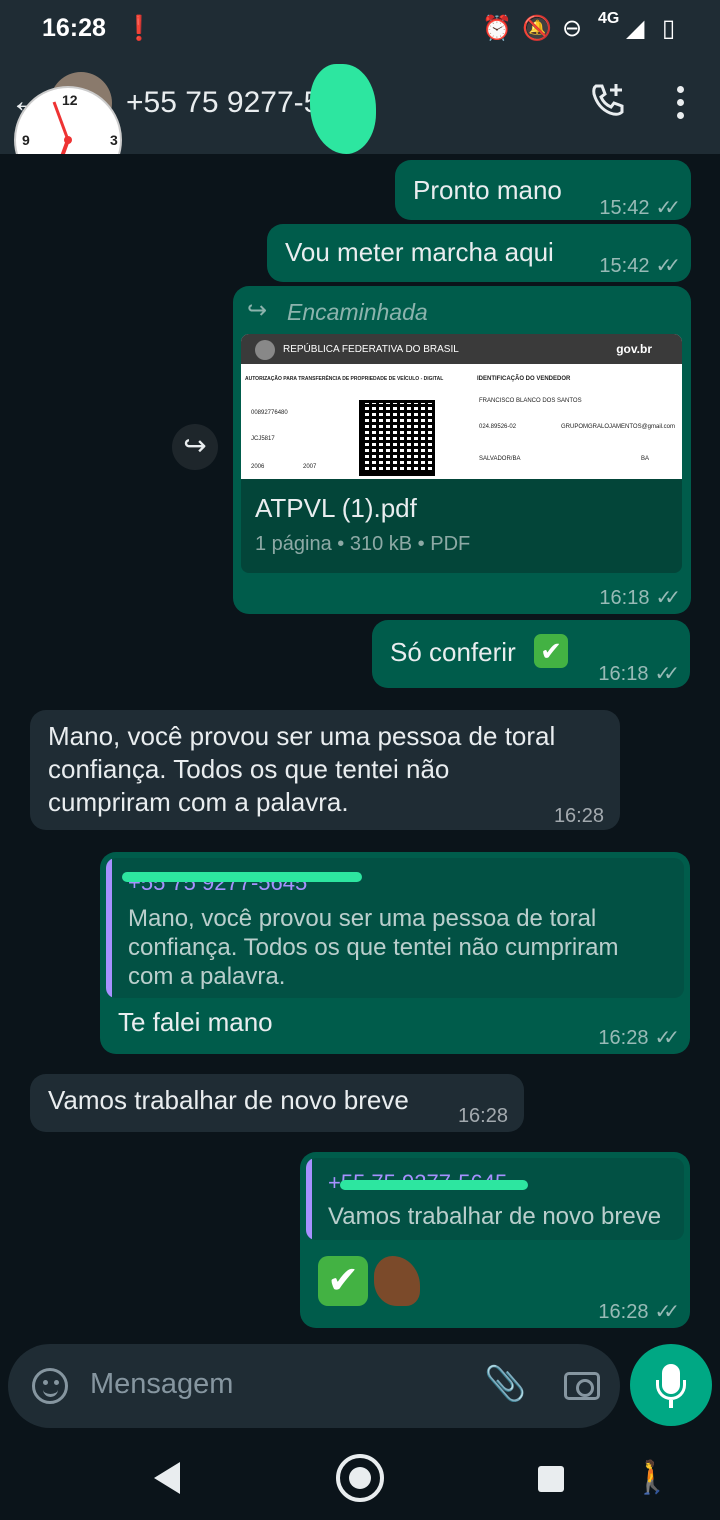 The image size is (720, 1520). I want to click on signal-icon: ◢, so click(635, 28).